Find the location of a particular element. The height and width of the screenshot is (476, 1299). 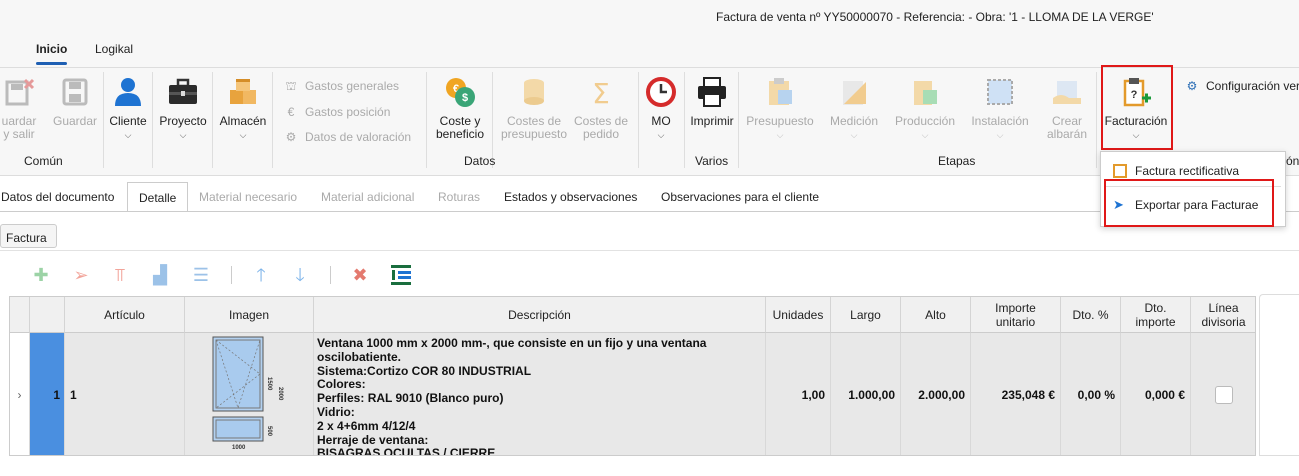

header-dto-pct: Dto. % is located at coordinates (1091, 315).